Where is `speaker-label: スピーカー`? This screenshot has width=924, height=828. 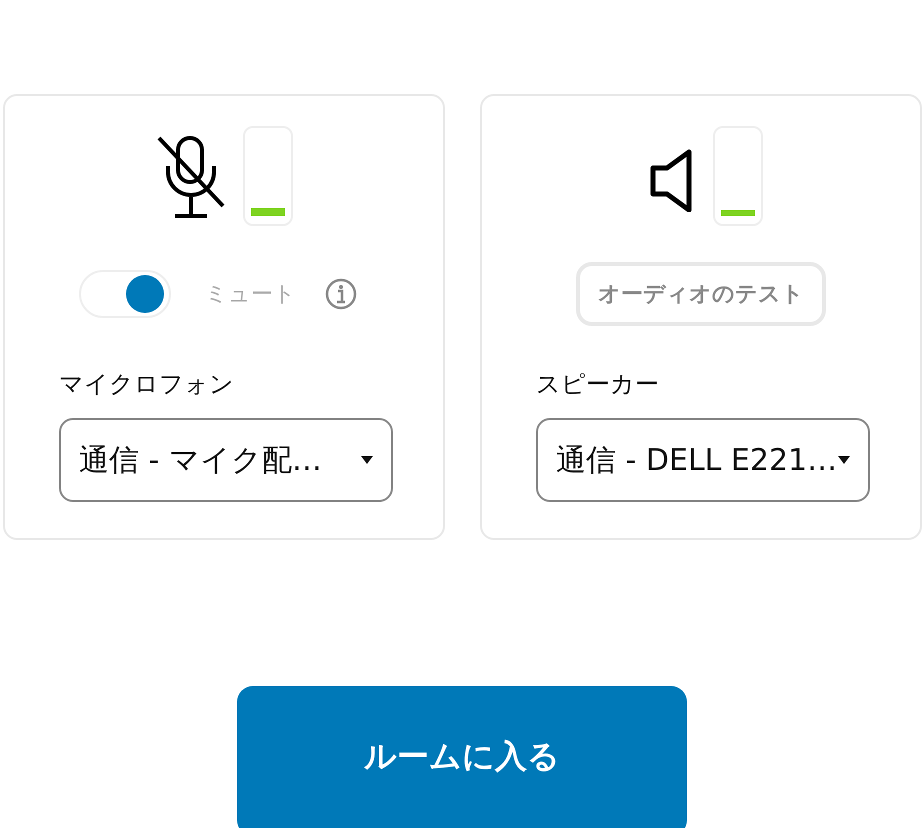
speaker-label: スピーカー is located at coordinates (598, 383).